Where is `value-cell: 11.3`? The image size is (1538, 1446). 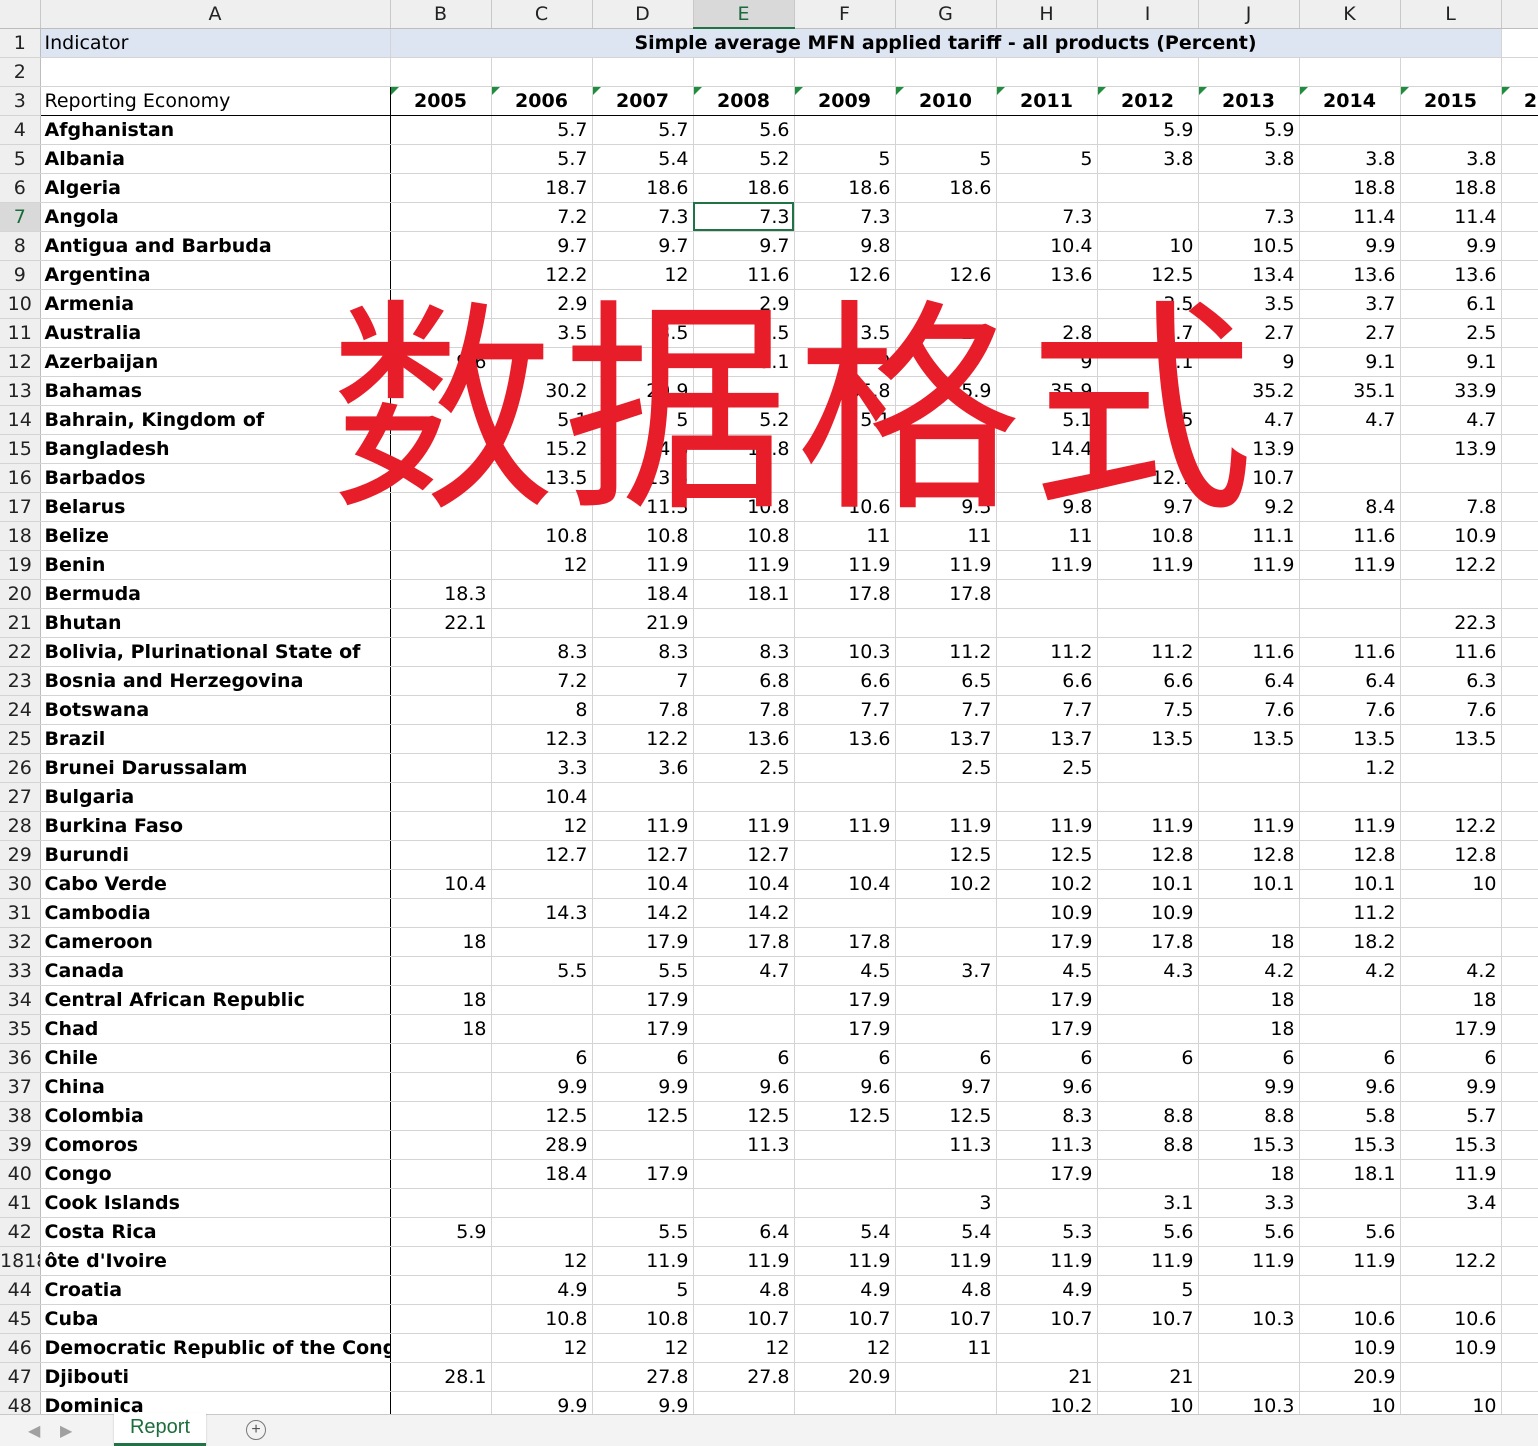
value-cell: 11.3 is located at coordinates (744, 1145).